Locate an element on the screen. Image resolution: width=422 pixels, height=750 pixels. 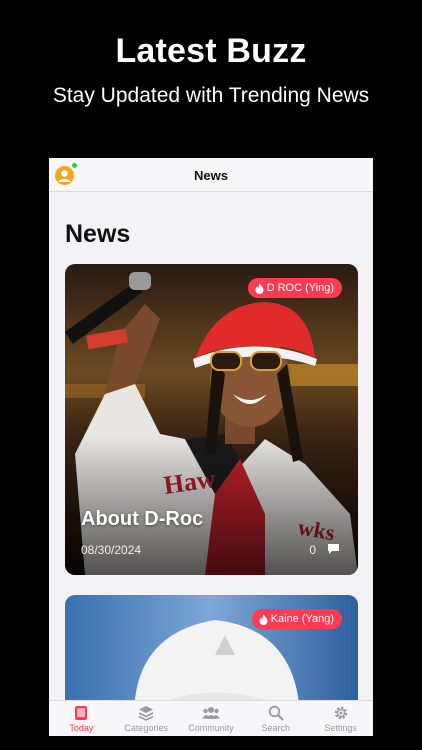
people-icon is located at coordinates (210, 713).